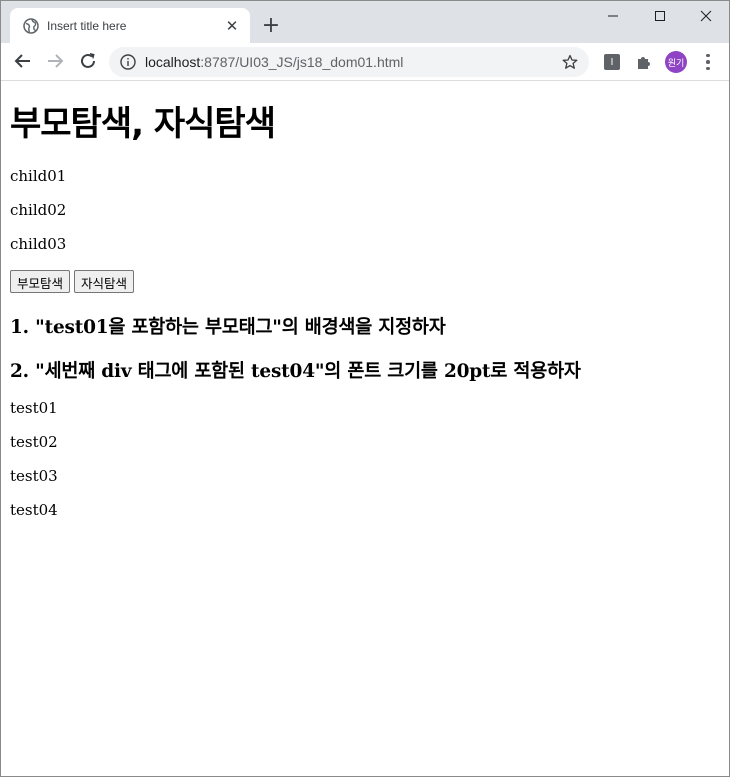  What do you see at coordinates (302, 62) in the screenshot?
I see `url-path: :8787/UI03_JS/js18_dom01.html` at bounding box center [302, 62].